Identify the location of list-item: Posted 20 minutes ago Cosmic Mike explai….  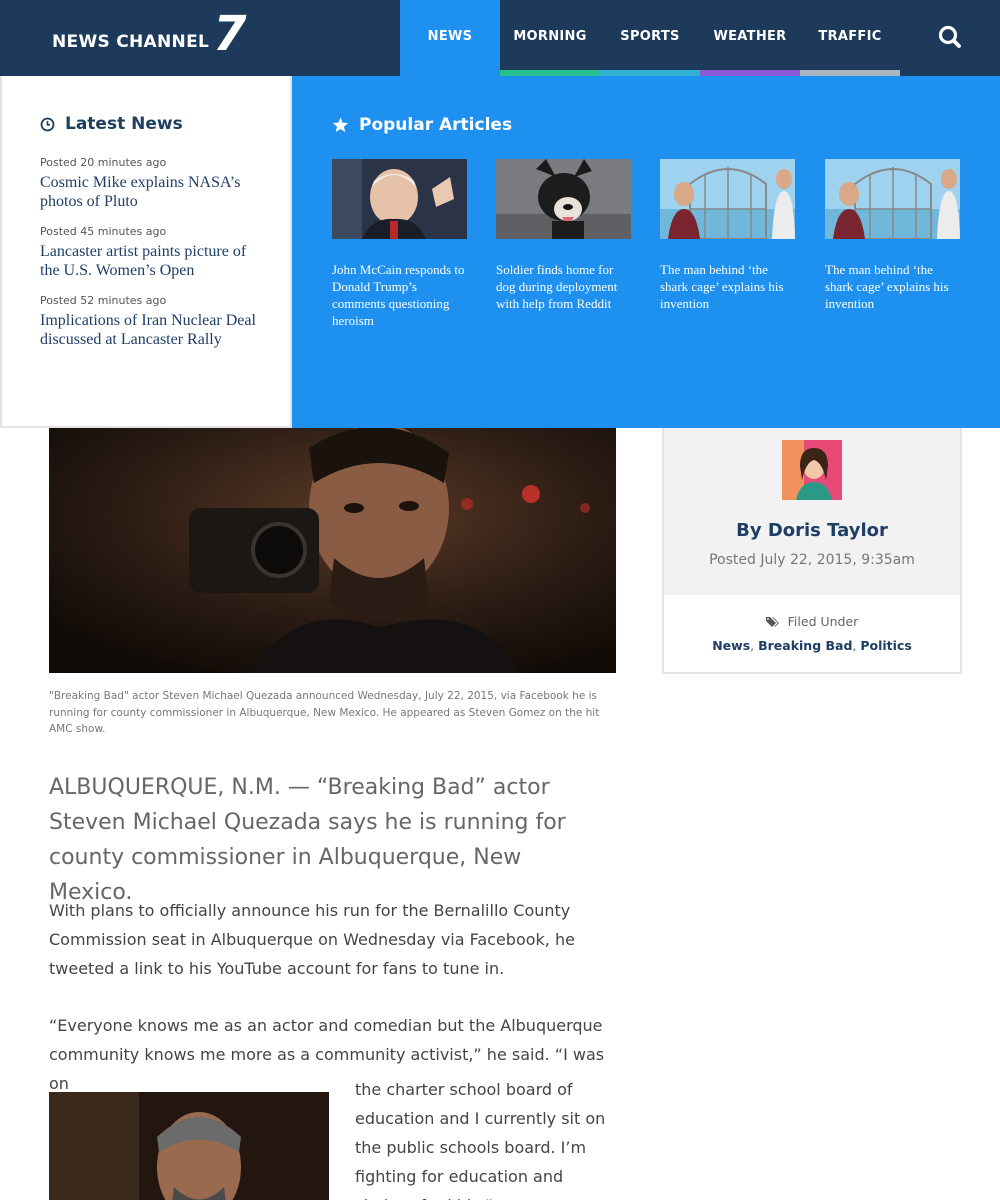
(150, 183).